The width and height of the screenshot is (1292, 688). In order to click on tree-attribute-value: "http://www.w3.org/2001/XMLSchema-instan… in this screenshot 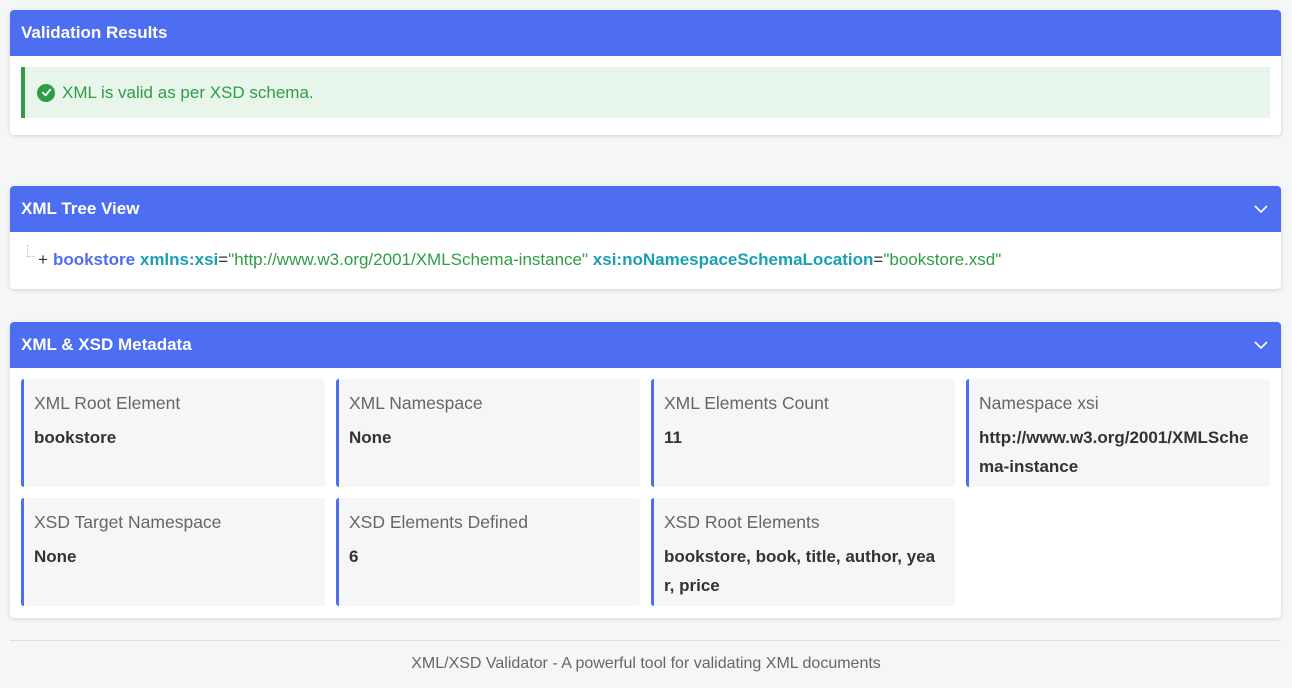, I will do `click(408, 259)`.